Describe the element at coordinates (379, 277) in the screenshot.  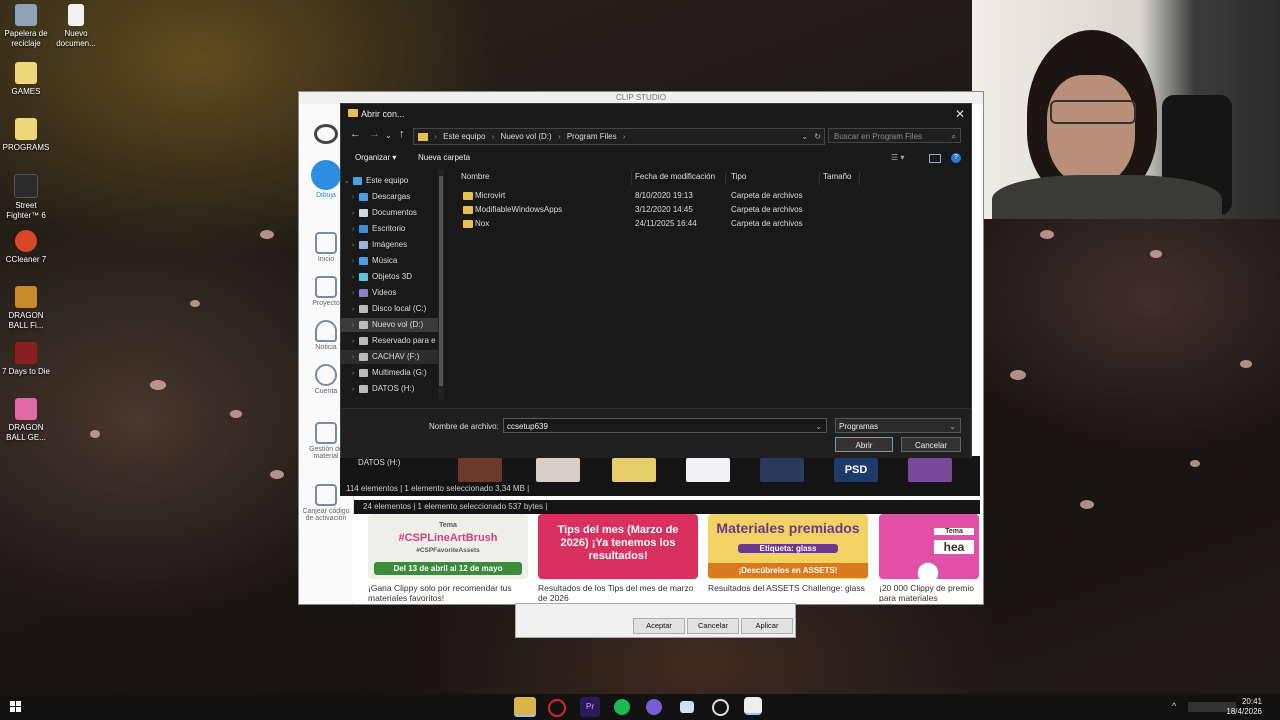
I see `tree-item-objetos-3d: › Objetos 3D` at that location.